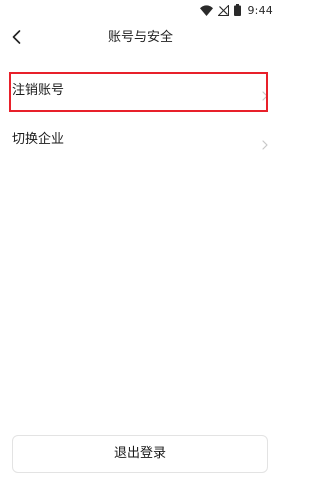  I want to click on status-icons: 9:44, so click(236, 10).